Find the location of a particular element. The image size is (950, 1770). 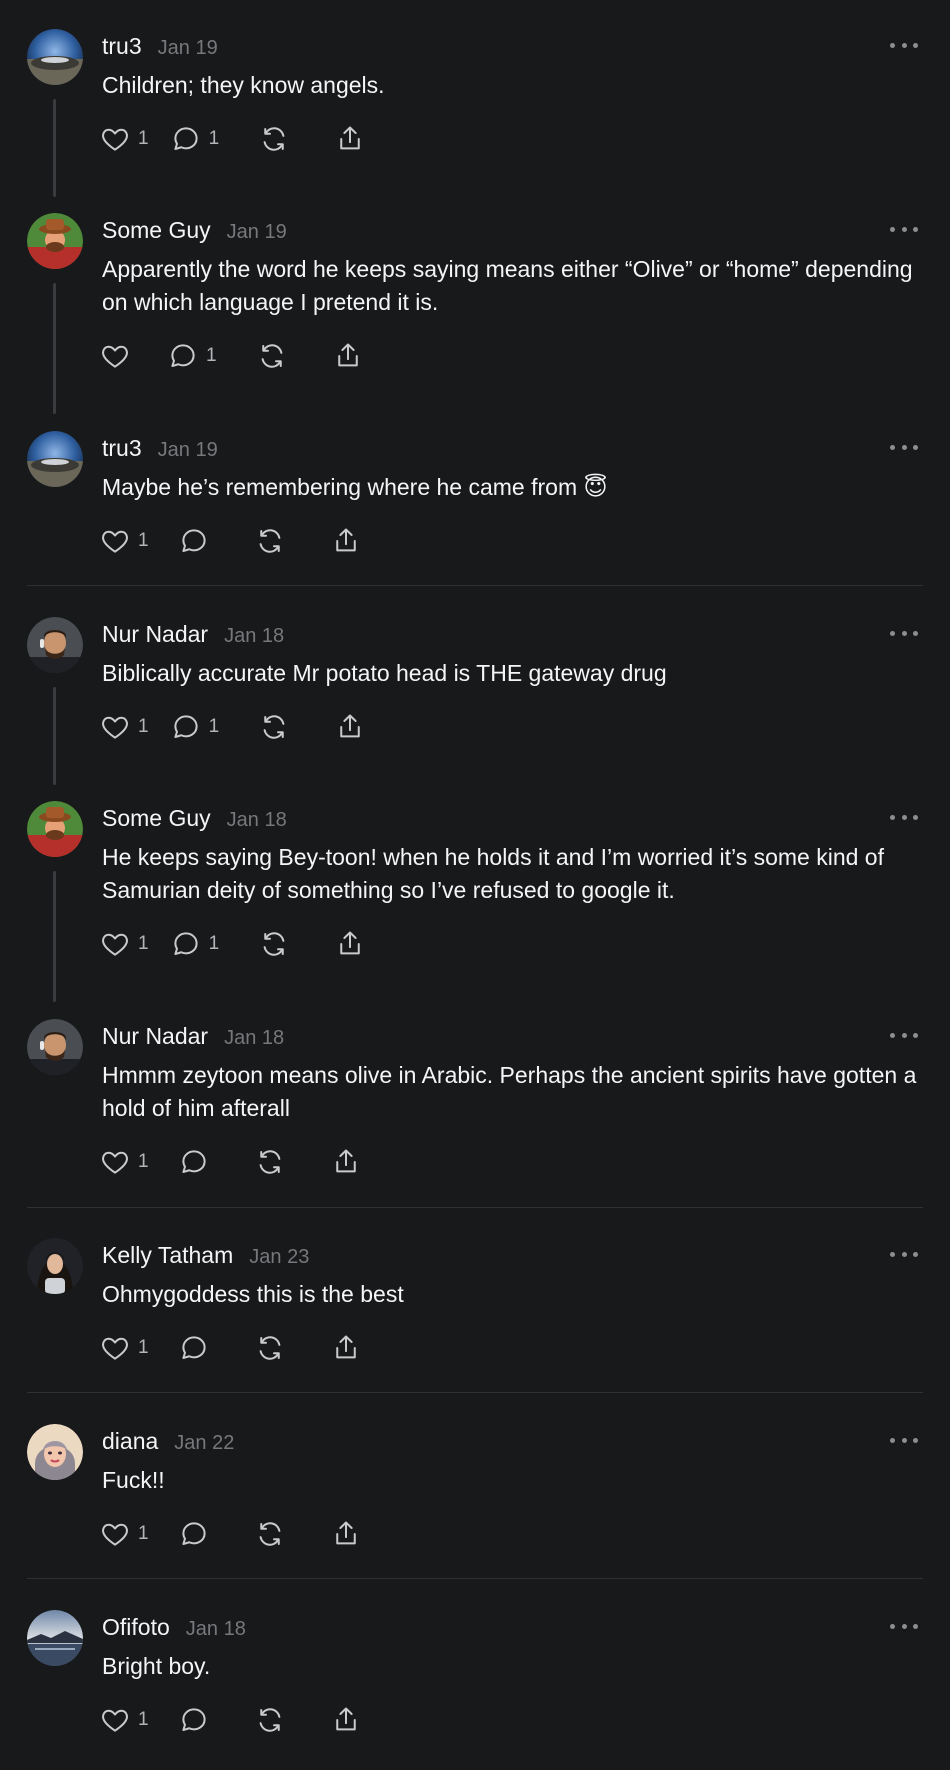

author-name: Ofifoto is located at coordinates (136, 1627).